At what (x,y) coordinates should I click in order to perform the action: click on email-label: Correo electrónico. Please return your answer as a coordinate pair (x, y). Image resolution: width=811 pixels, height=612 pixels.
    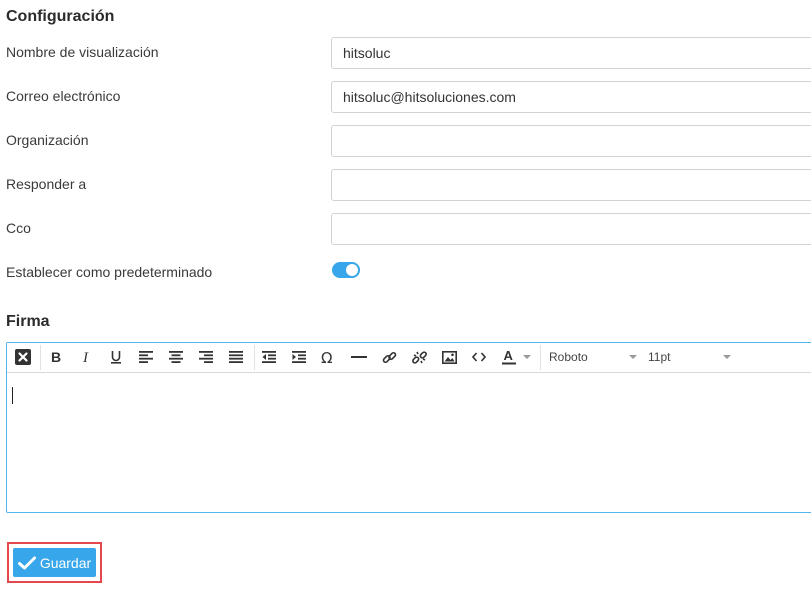
    Looking at the image, I should click on (63, 96).